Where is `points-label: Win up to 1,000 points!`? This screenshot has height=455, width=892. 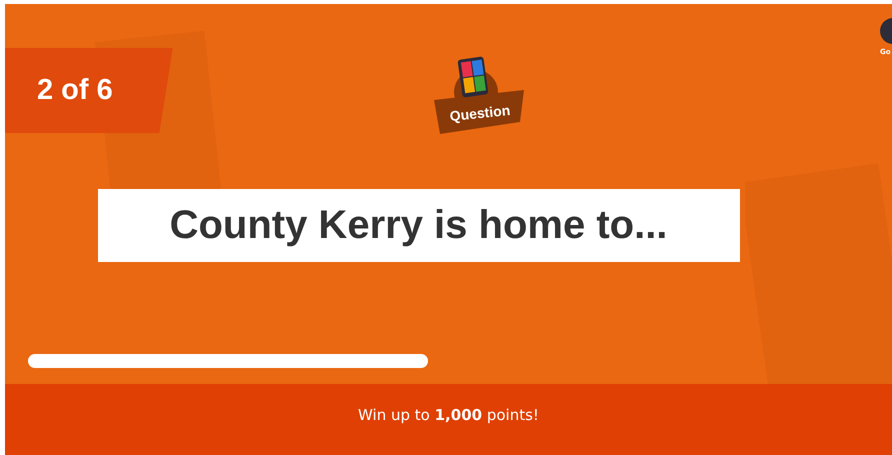
points-label: Win up to 1,000 points! is located at coordinates (448, 415).